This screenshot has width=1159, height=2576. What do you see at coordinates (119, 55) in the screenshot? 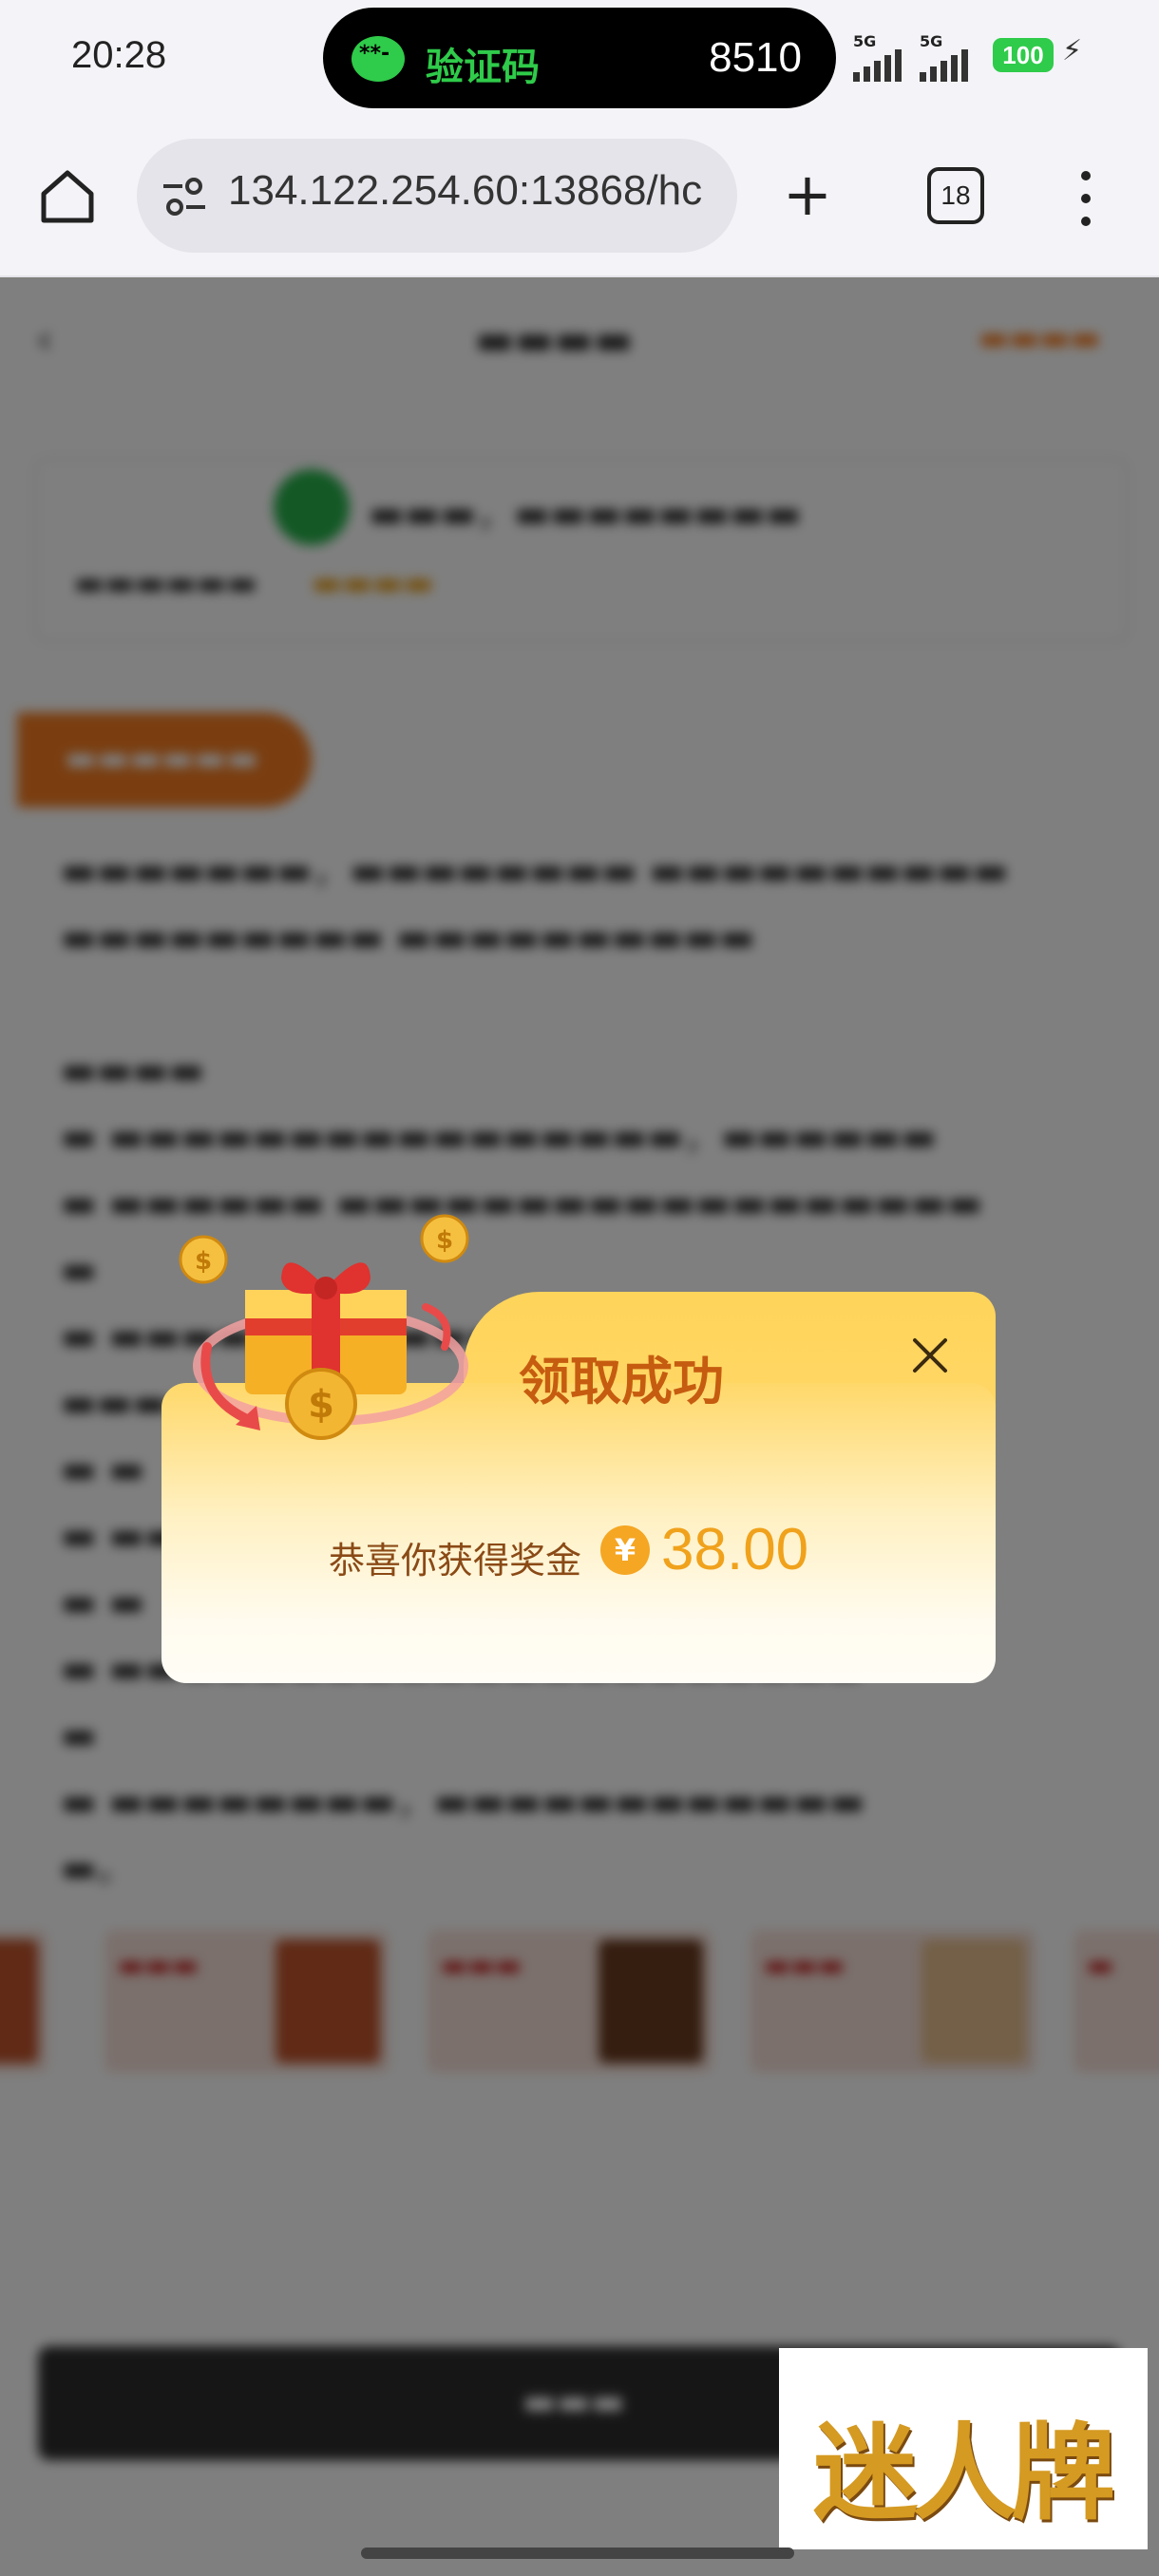
I see `status-time: 20:28` at bounding box center [119, 55].